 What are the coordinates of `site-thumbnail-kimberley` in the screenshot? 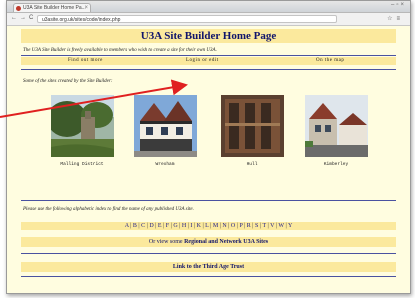 It's located at (336, 126).